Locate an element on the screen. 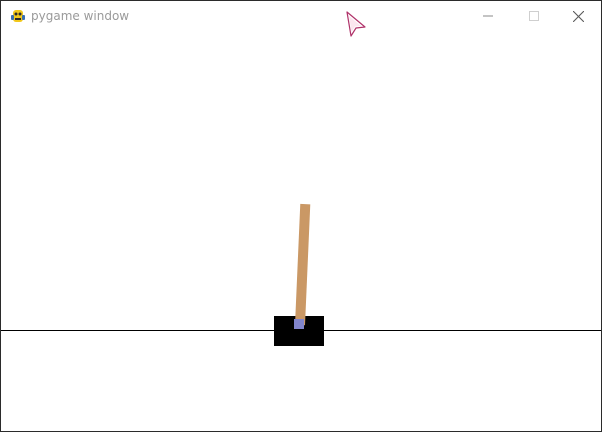 The height and width of the screenshot is (432, 602). pointer-cursor-icon is located at coordinates (356, 24).